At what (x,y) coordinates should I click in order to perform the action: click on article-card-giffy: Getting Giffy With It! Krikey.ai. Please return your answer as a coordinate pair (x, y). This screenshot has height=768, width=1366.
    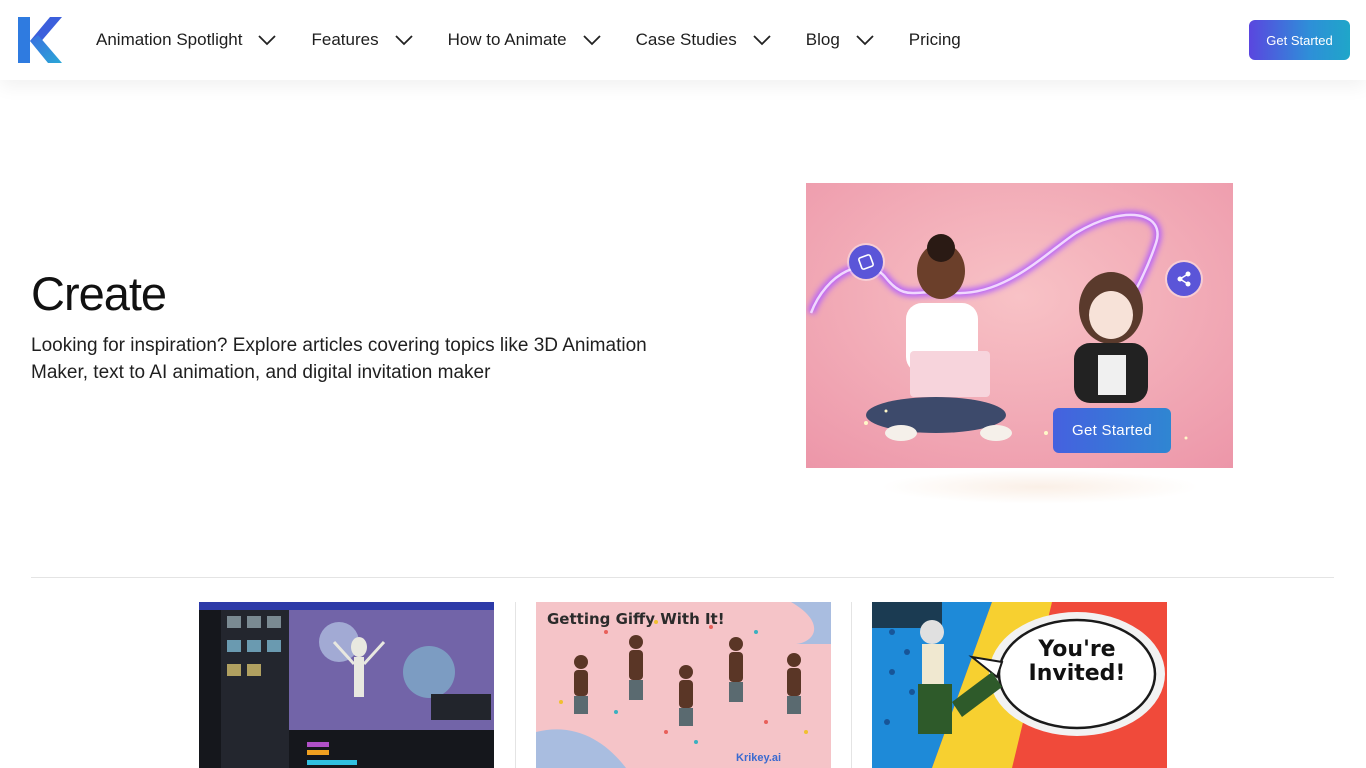
    Looking at the image, I should click on (683, 685).